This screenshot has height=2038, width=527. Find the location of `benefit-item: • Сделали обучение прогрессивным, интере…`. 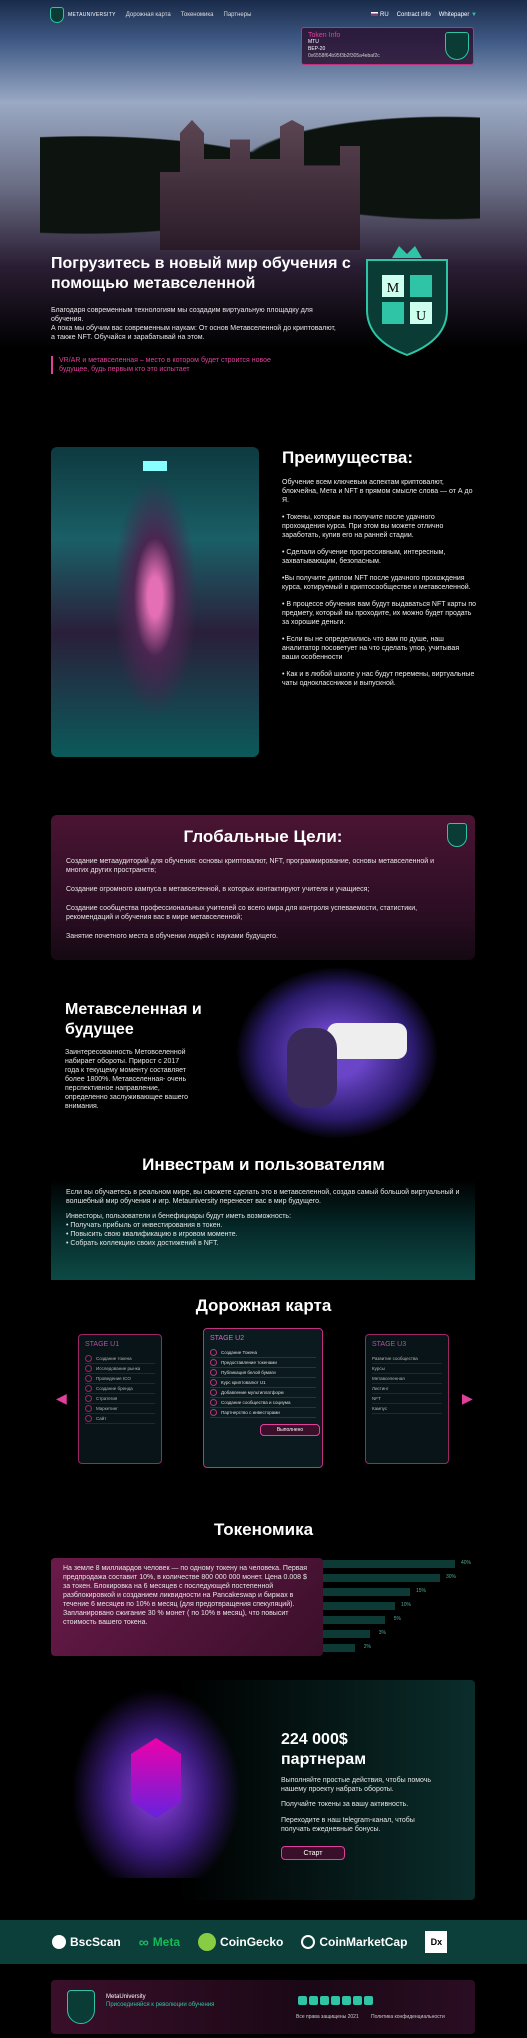

benefit-item: • Сделали обучение прогрессивным, интере… is located at coordinates (364, 557).